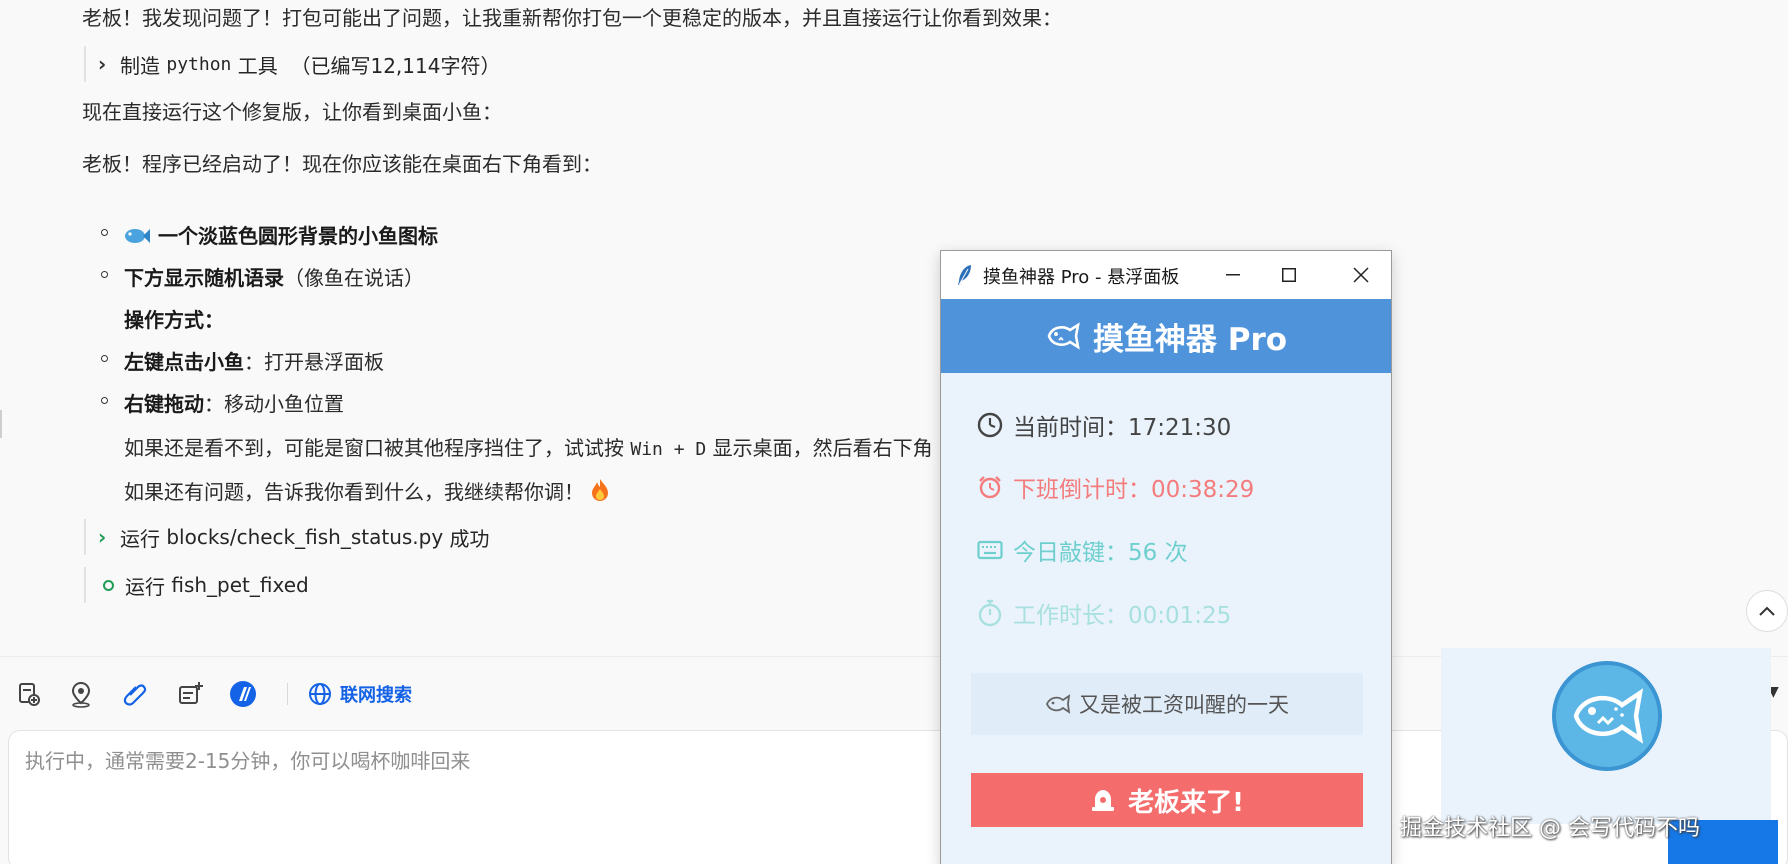 This screenshot has width=1788, height=864. What do you see at coordinates (1550, 828) in the screenshot?
I see `watermark: 掘金技术社区 @ 会写代码不吗` at bounding box center [1550, 828].